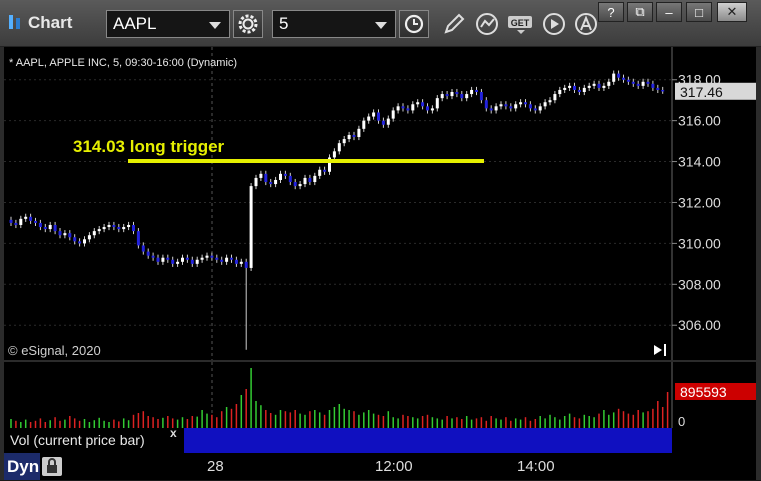  Describe the element at coordinates (168, 24) in the screenshot. I see `symbol-input: AAPL` at that location.